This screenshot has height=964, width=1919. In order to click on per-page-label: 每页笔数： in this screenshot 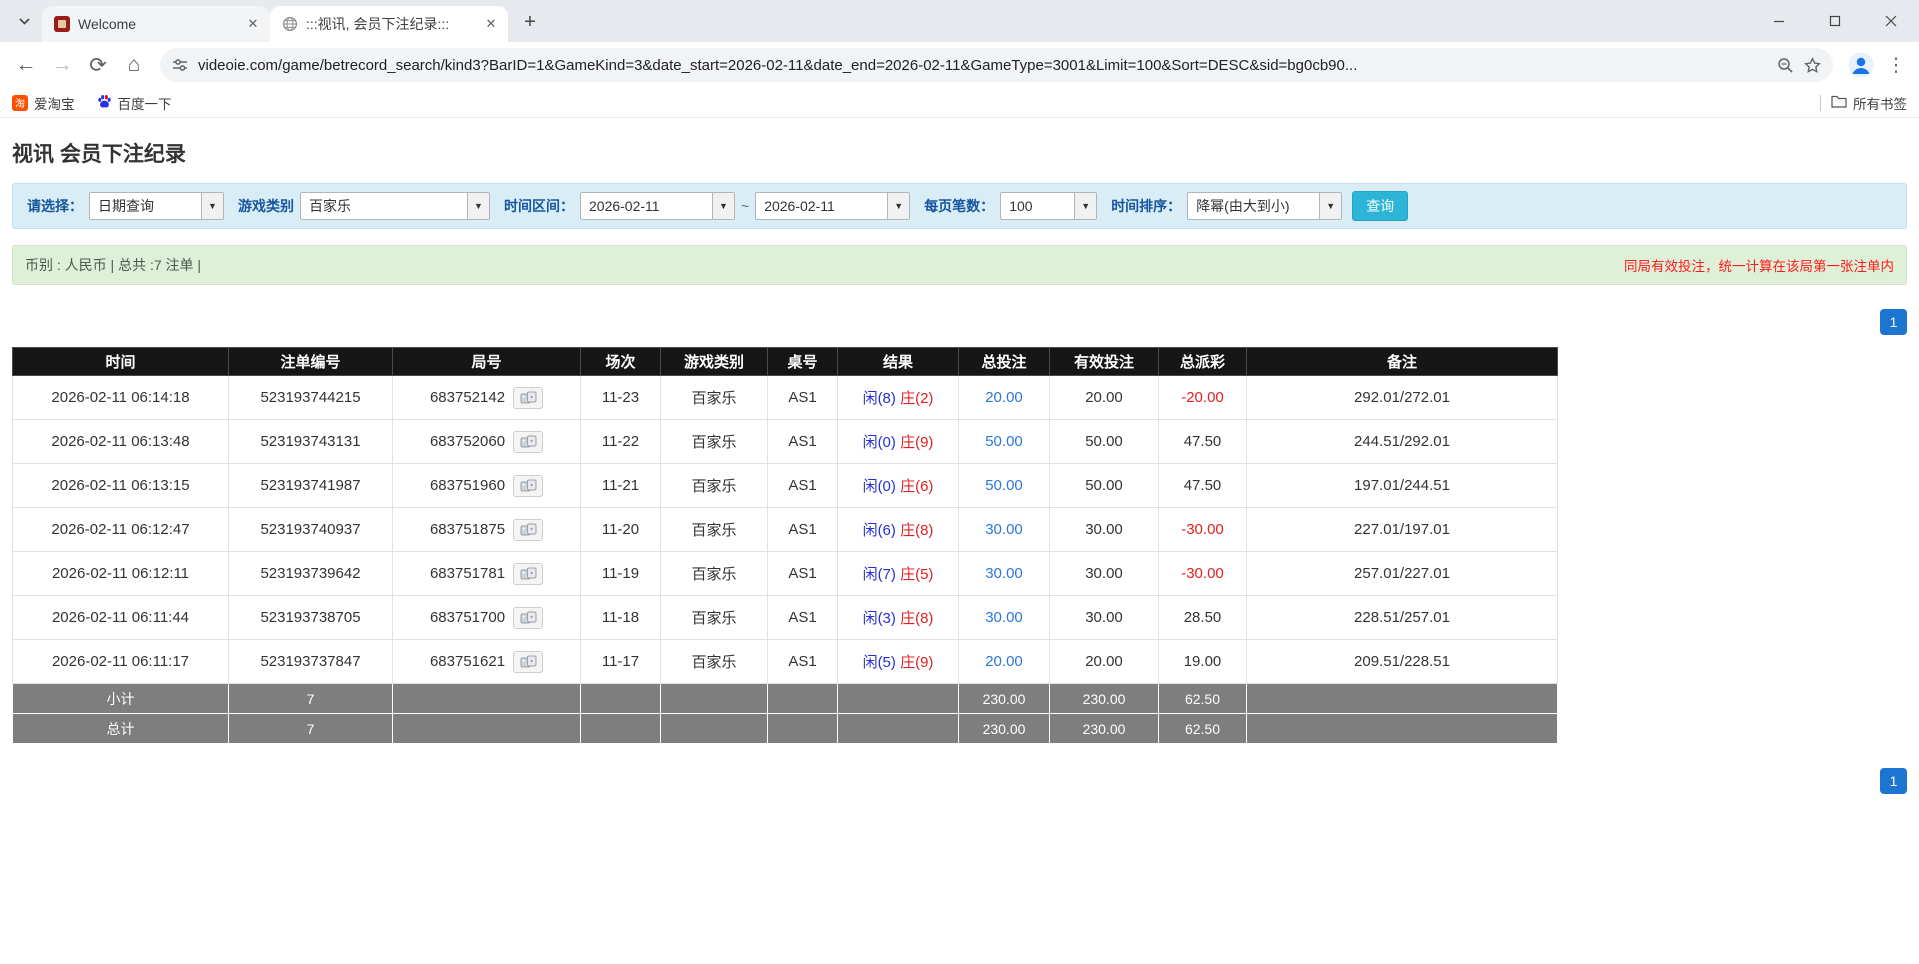, I will do `click(959, 206)`.